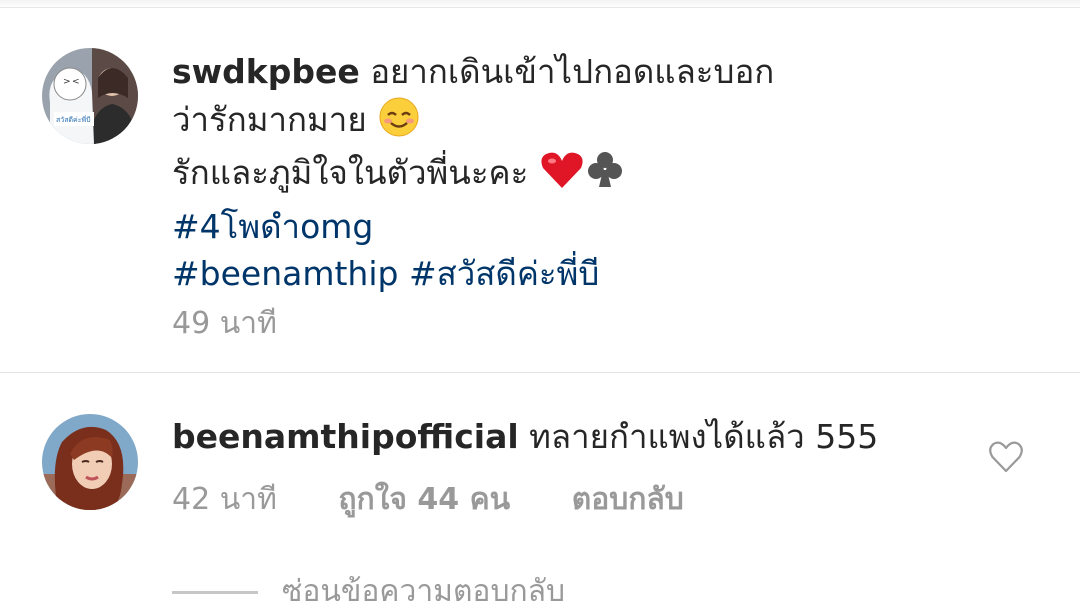 The image size is (1080, 615). What do you see at coordinates (562, 227) in the screenshot?
I see `hashtag-link: #4โพดำomg` at bounding box center [562, 227].